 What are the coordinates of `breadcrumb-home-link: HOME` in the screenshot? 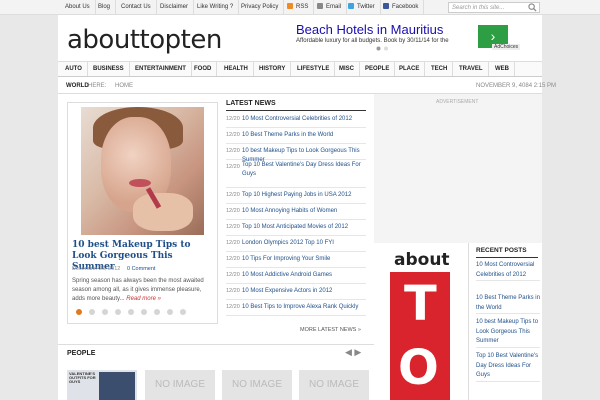 It's located at (124, 86).